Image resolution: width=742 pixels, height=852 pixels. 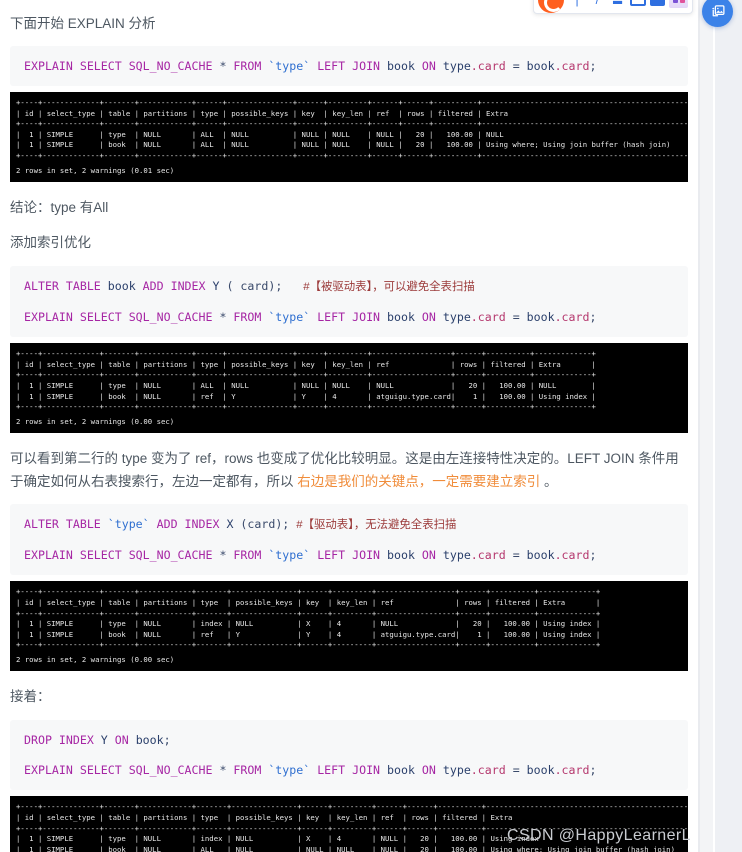 I want to click on csdn-watermark: CSDN @HappyLearnerL, so click(x=599, y=835).